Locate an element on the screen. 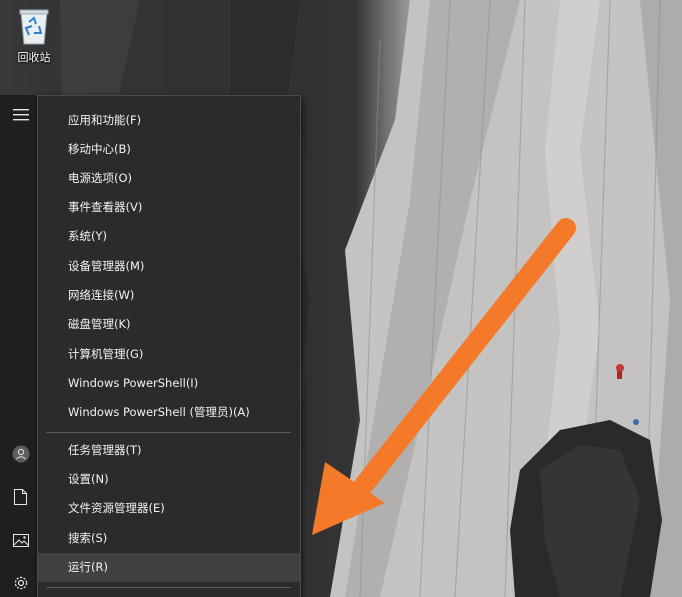 The height and width of the screenshot is (597, 682). hamburger-menu-button is located at coordinates (20, 115).